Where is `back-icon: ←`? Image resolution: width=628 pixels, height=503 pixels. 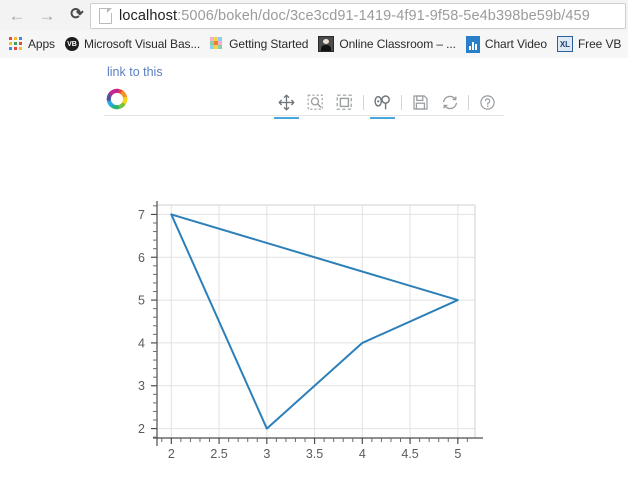
back-icon: ← is located at coordinates (17, 15).